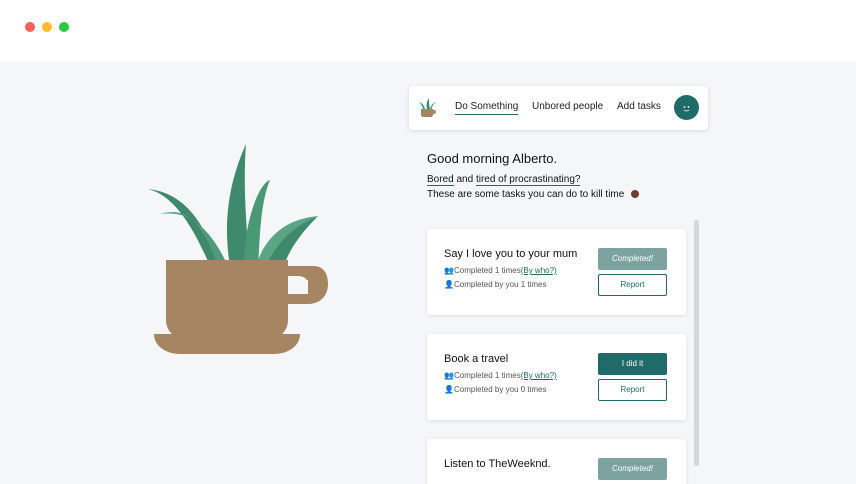 The image size is (856, 484). Describe the element at coordinates (632, 364) in the screenshot. I see `i-did-it-button: I did it` at that location.